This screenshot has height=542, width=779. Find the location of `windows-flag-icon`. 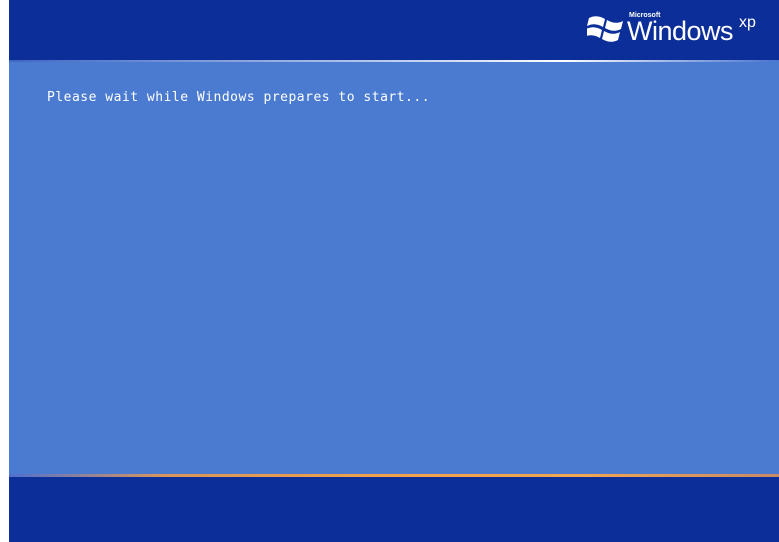

windows-flag-icon is located at coordinates (605, 29).